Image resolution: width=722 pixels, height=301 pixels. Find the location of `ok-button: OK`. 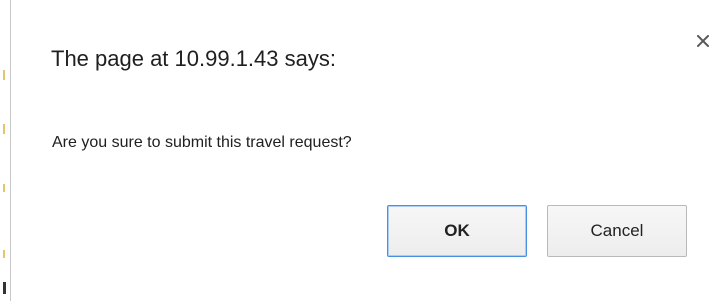

ok-button: OK is located at coordinates (457, 231).